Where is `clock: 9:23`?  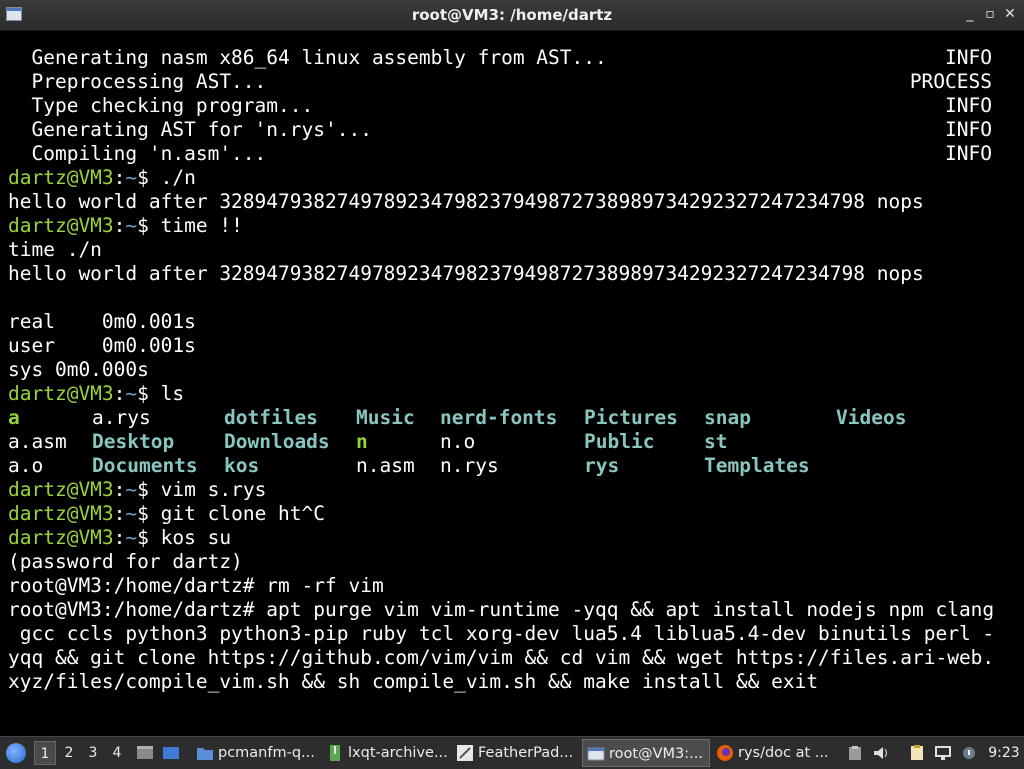
clock: 9:23 is located at coordinates (1004, 753).